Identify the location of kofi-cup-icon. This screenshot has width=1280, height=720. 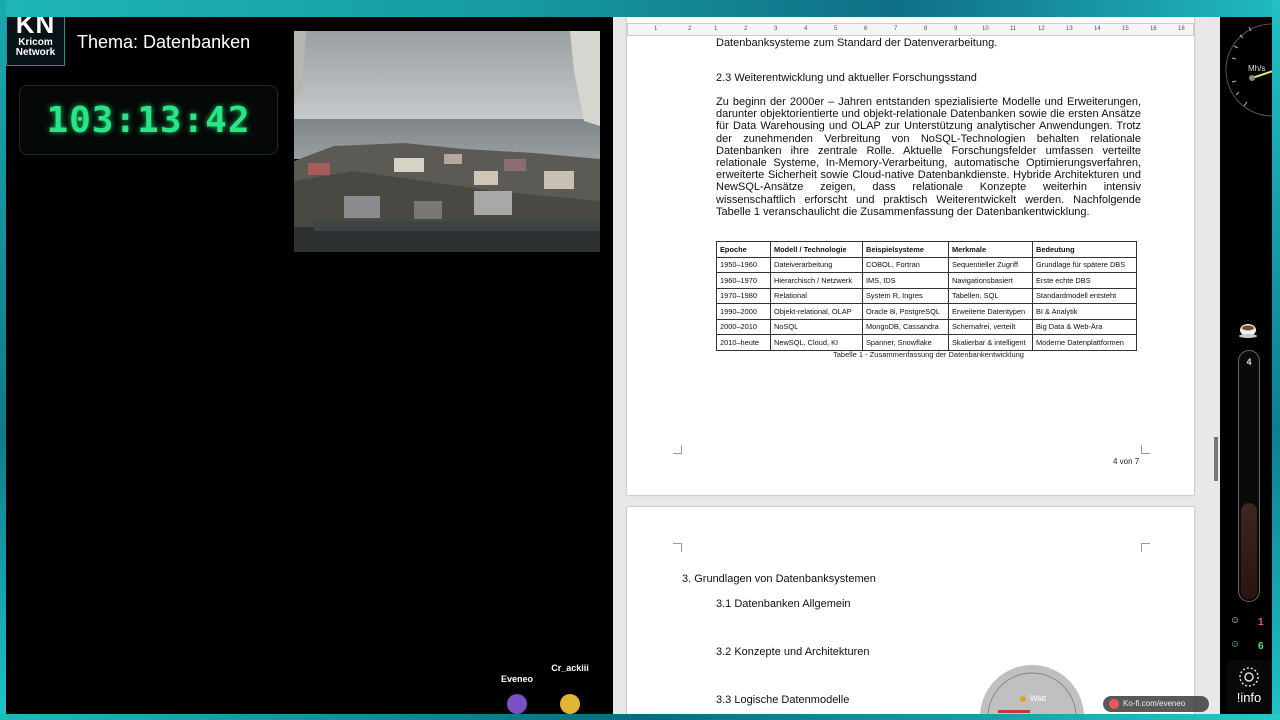
(1114, 704).